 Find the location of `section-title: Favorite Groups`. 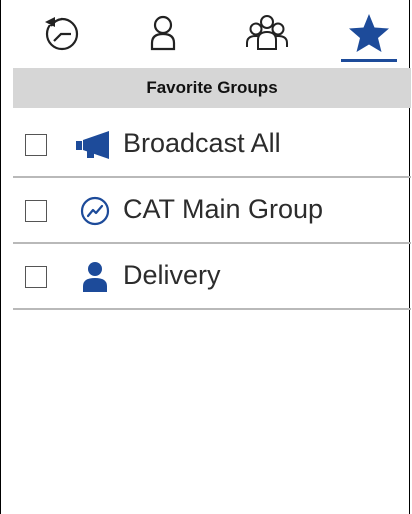

section-title: Favorite Groups is located at coordinates (212, 87).